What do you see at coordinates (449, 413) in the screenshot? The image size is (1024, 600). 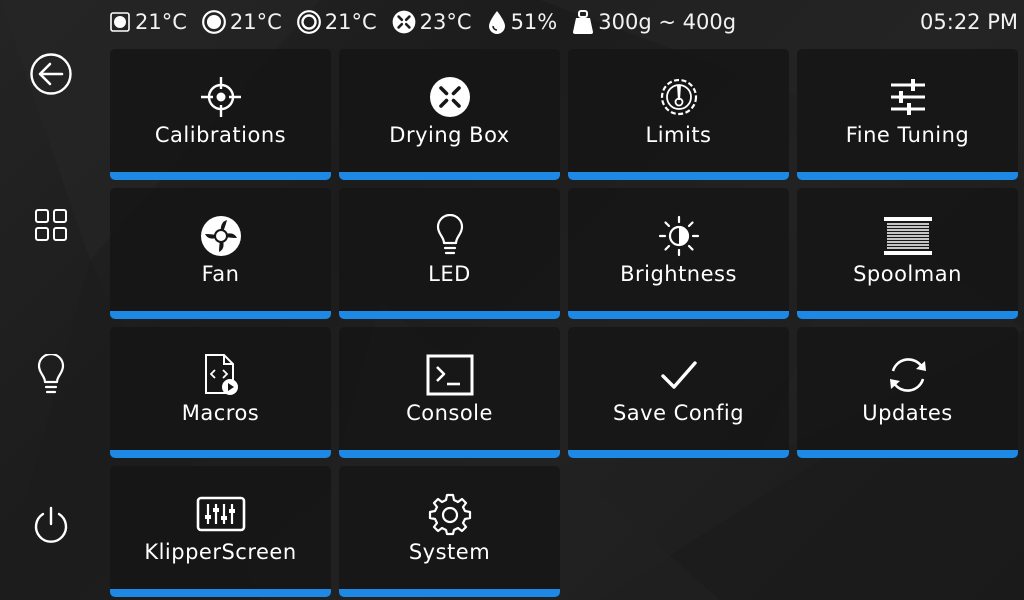 I see `console-label: Console` at bounding box center [449, 413].